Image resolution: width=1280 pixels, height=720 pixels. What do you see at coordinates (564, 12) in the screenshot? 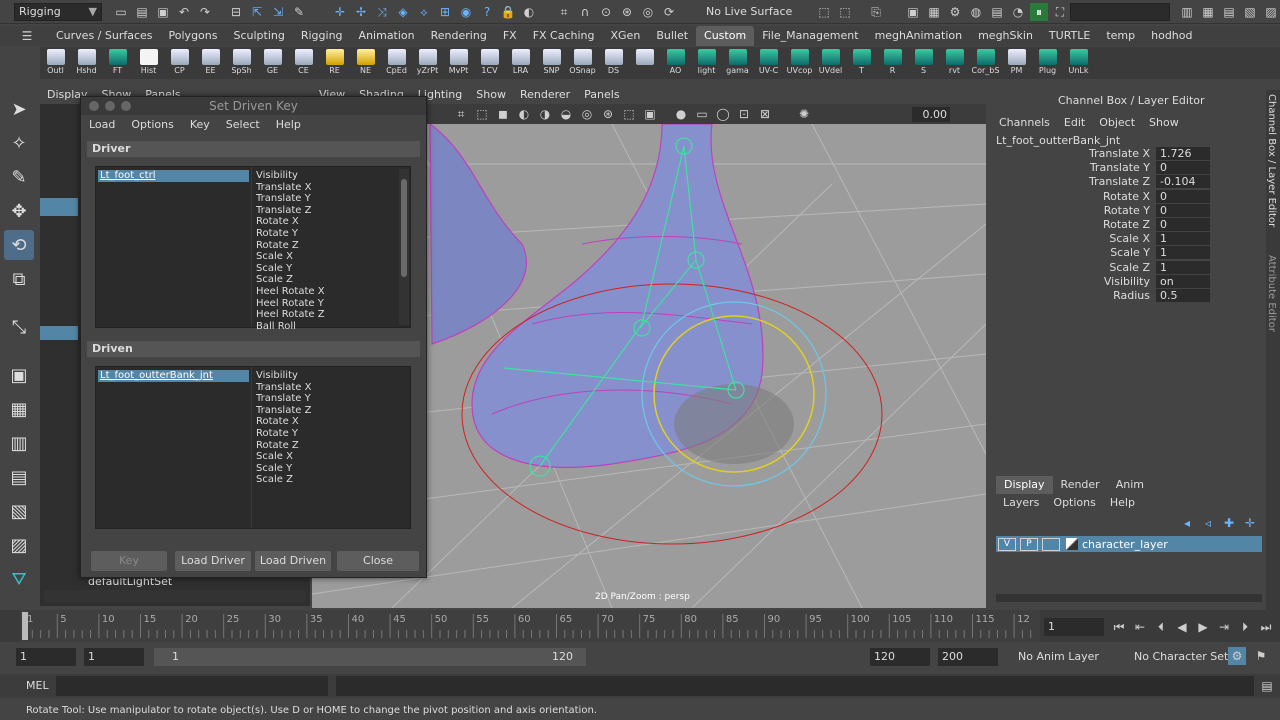
I see `snap-grid-icon: ⌗` at bounding box center [564, 12].